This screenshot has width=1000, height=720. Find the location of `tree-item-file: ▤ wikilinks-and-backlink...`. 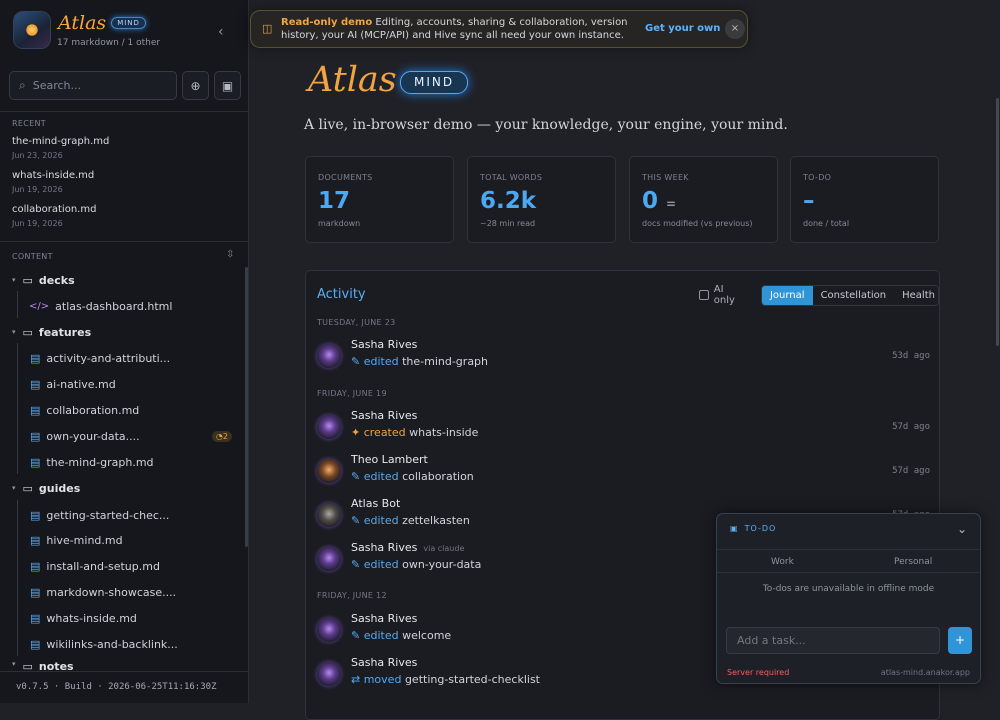

tree-item-file: ▤ wikilinks-and-backlink... is located at coordinates (89, 644).